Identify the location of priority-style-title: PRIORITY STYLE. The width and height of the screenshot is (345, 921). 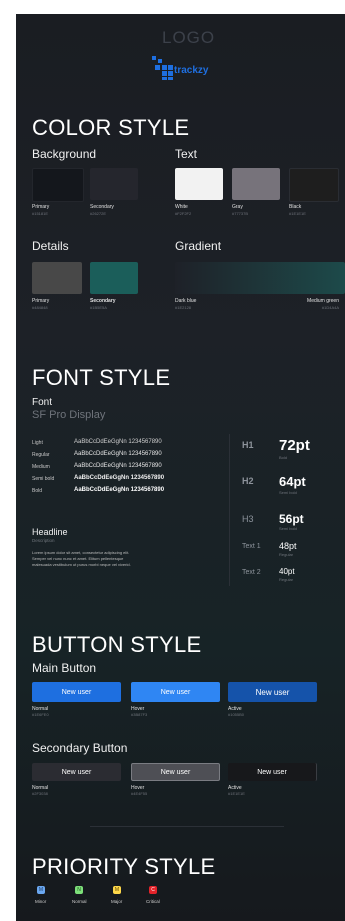
(124, 866).